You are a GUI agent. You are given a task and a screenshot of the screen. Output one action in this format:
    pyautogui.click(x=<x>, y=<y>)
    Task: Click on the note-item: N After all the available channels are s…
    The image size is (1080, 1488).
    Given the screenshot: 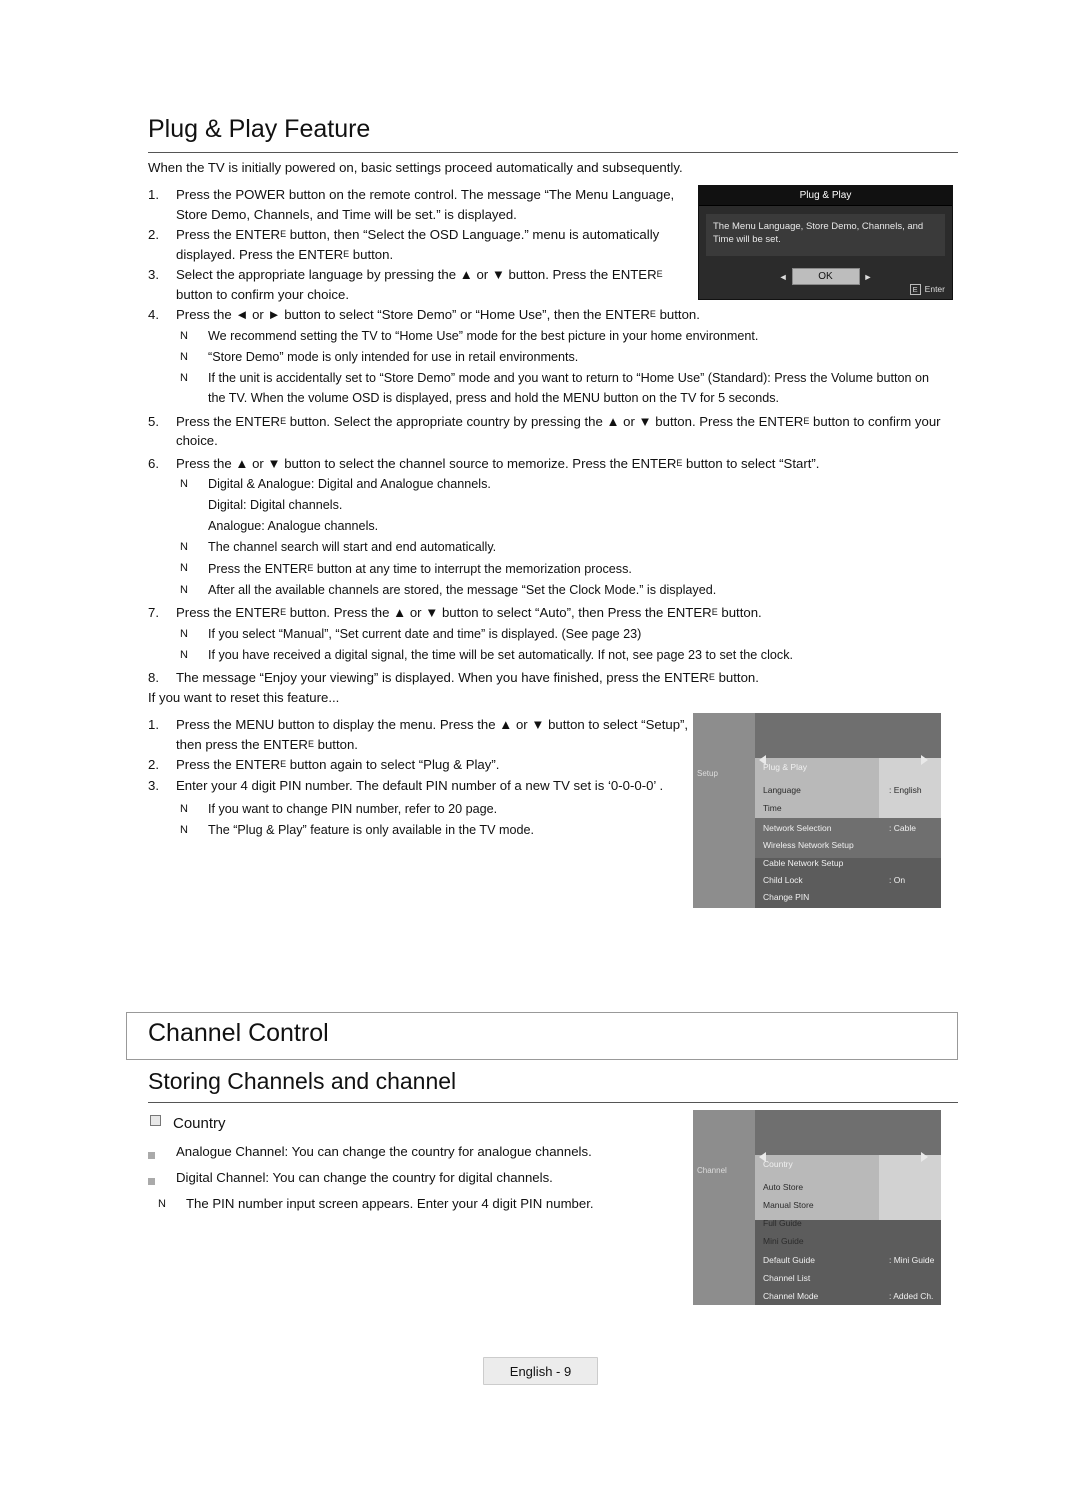 What is the action you would take?
    pyautogui.click(x=548, y=590)
    